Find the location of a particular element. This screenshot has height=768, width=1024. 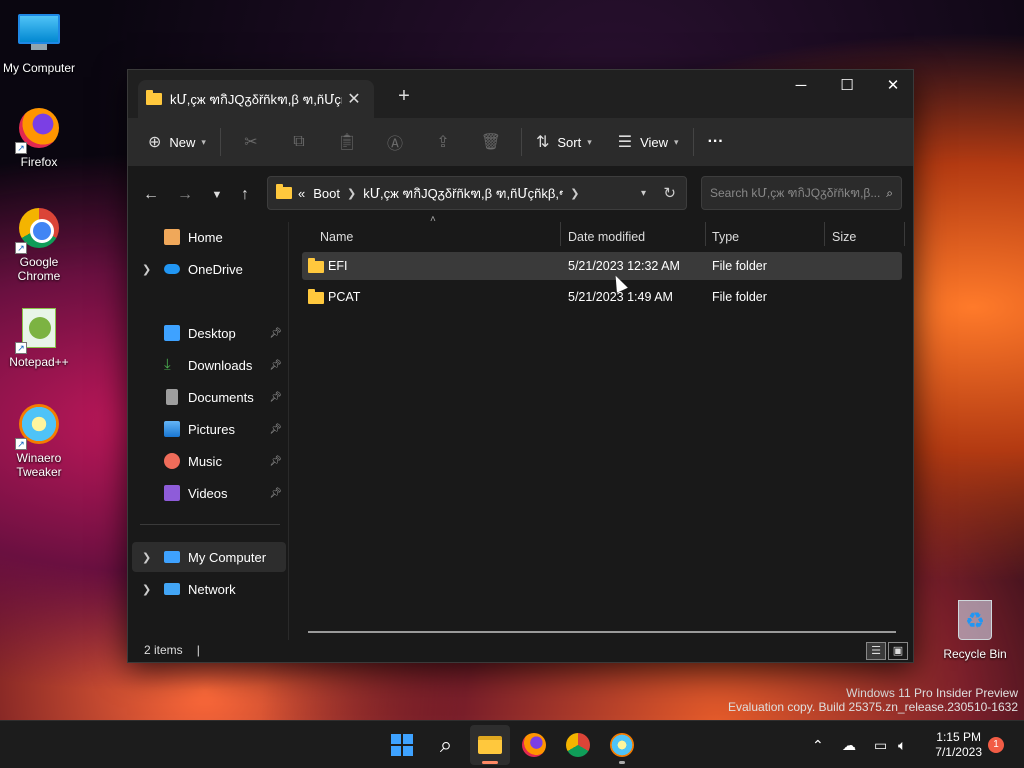

nav-item-desktop: Desktop 📌︎ is located at coordinates (209, 333).